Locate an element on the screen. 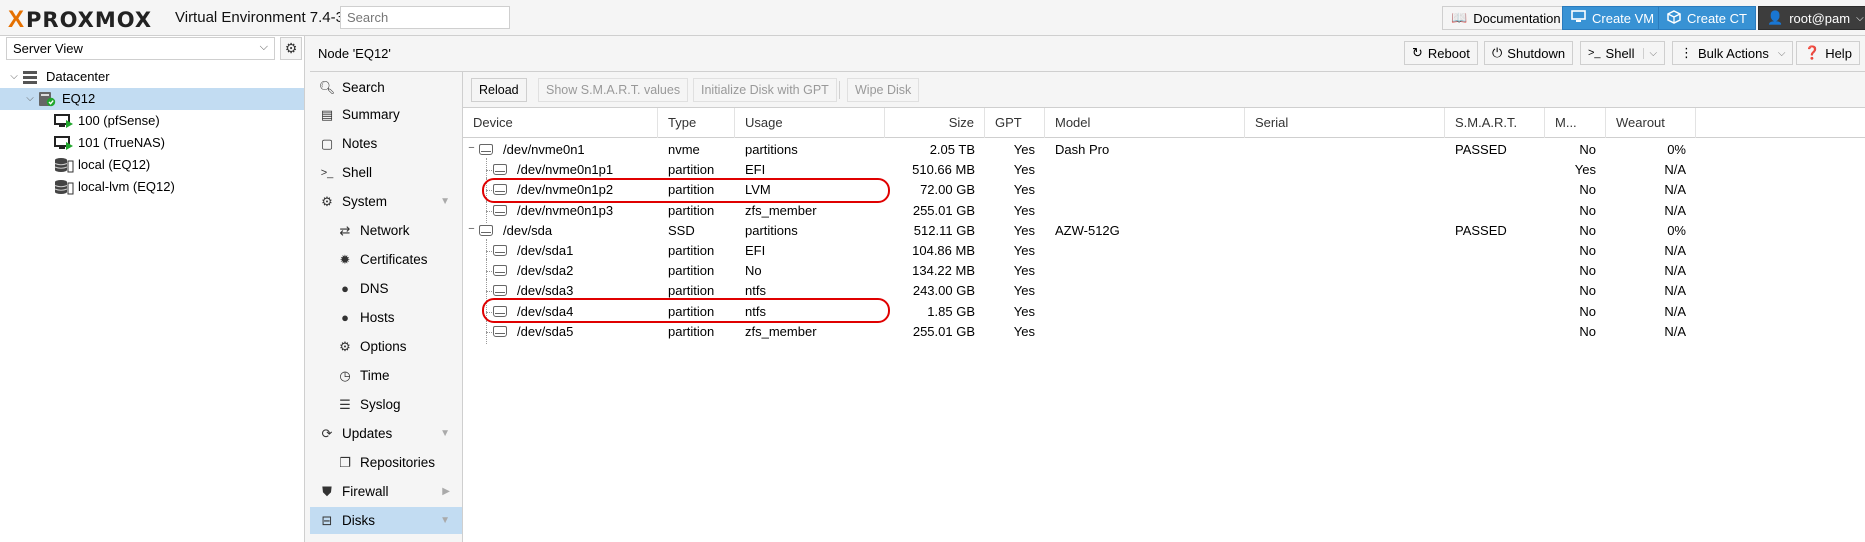 The height and width of the screenshot is (542, 1865). terminal-icon: >_ is located at coordinates (327, 172).